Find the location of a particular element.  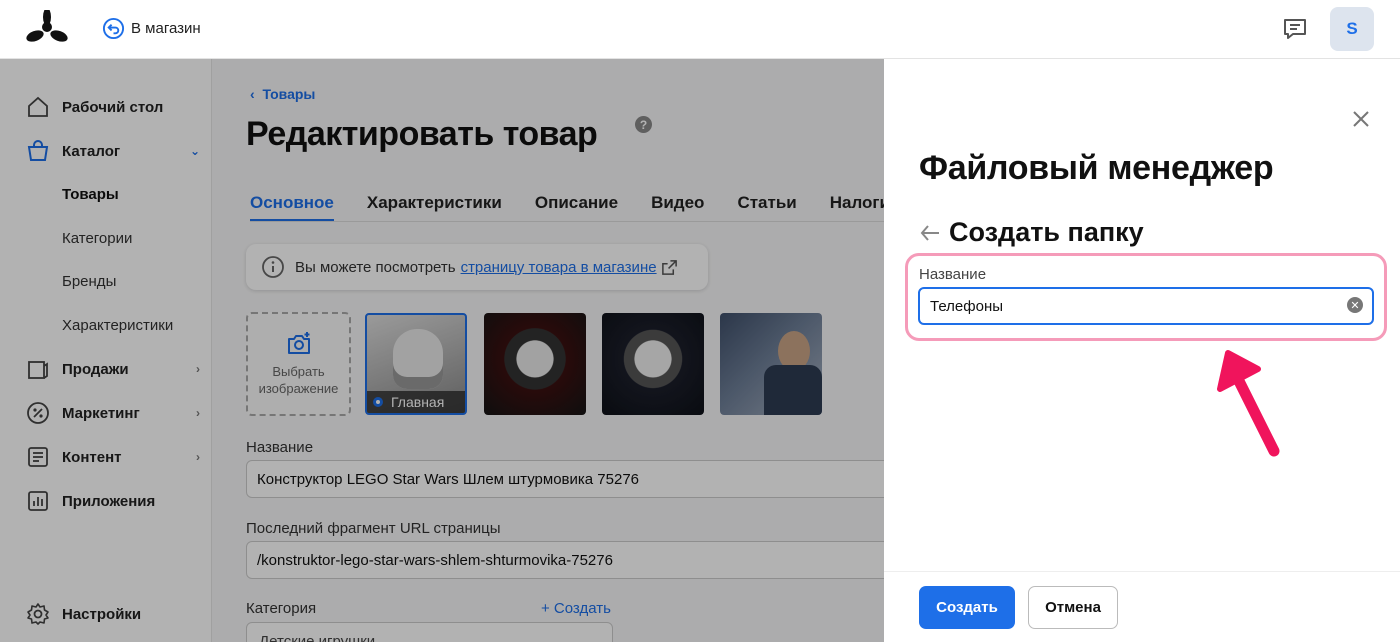

arrow-left-icon is located at coordinates (930, 233).